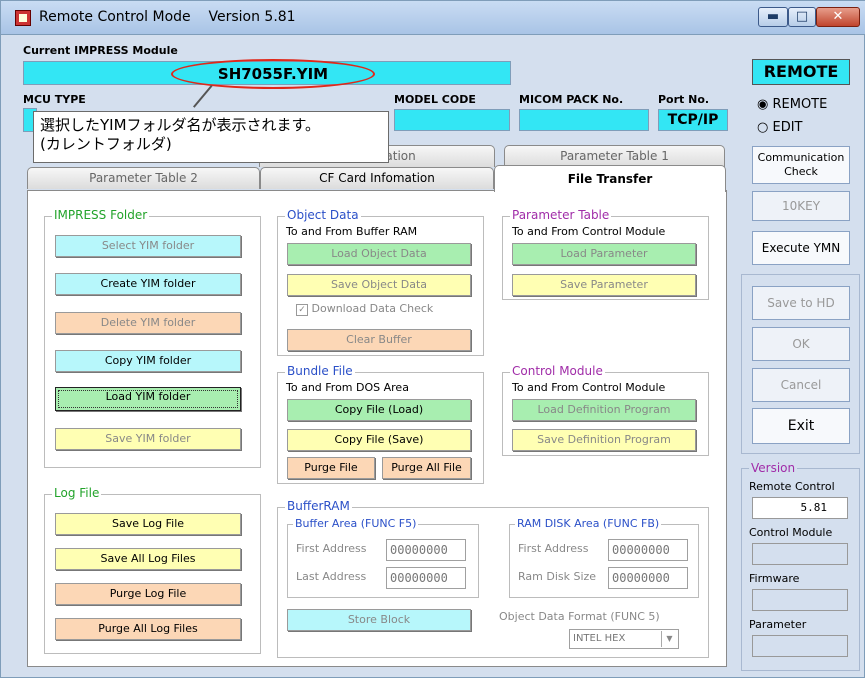  Describe the element at coordinates (318, 506) in the screenshot. I see `buffer-ram-title: BufferRAM` at that location.